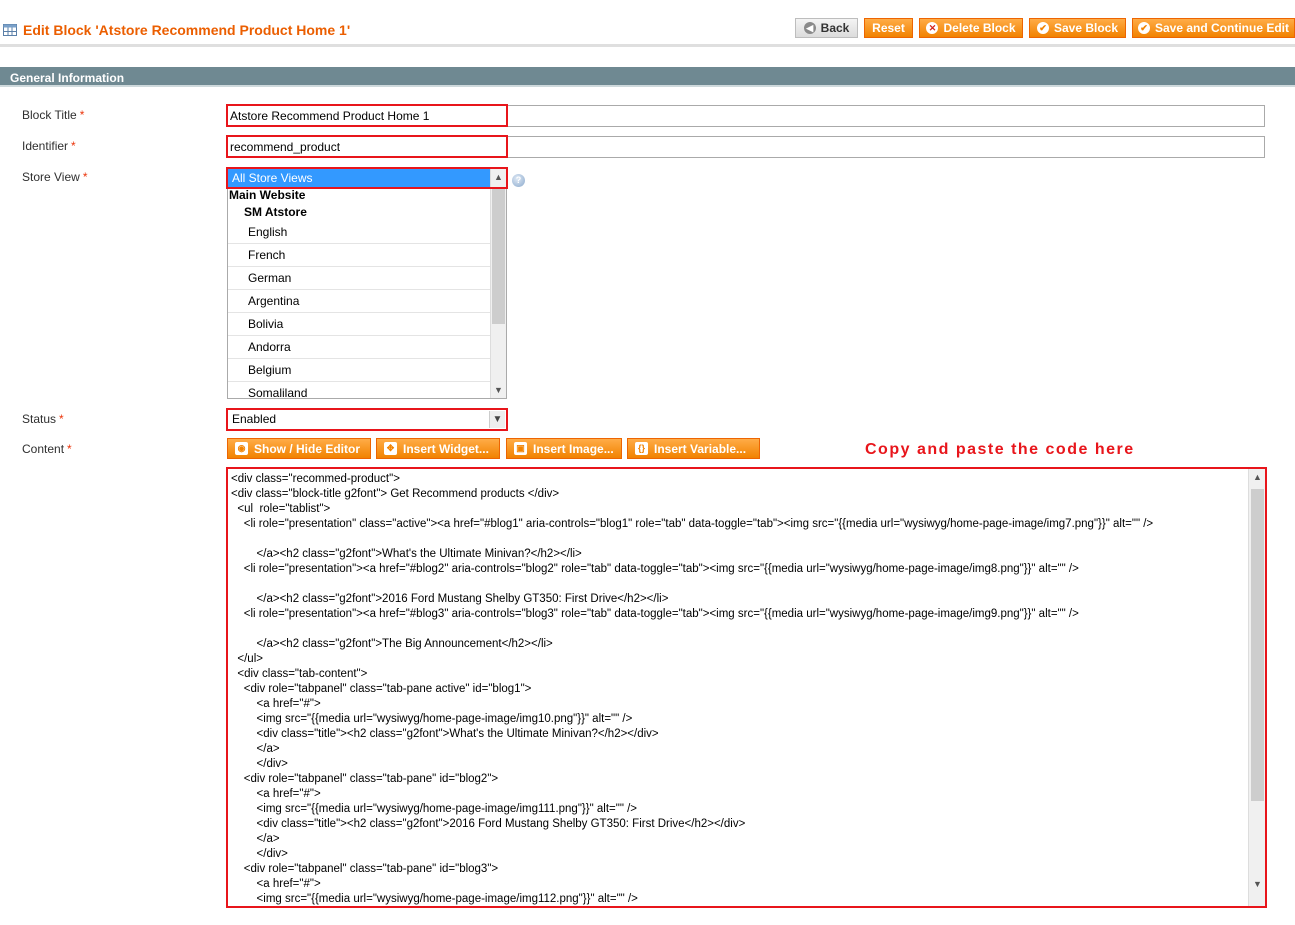 The height and width of the screenshot is (925, 1295). I want to click on content-scrollbar: ▲ ▼, so click(1256, 687).